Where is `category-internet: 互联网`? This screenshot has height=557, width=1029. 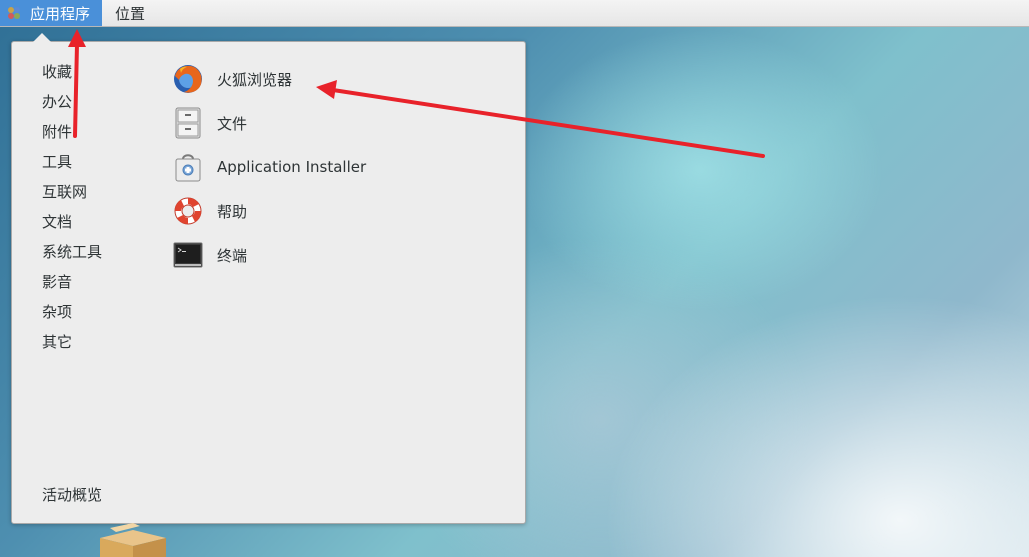
category-internet: 互联网 is located at coordinates (97, 192).